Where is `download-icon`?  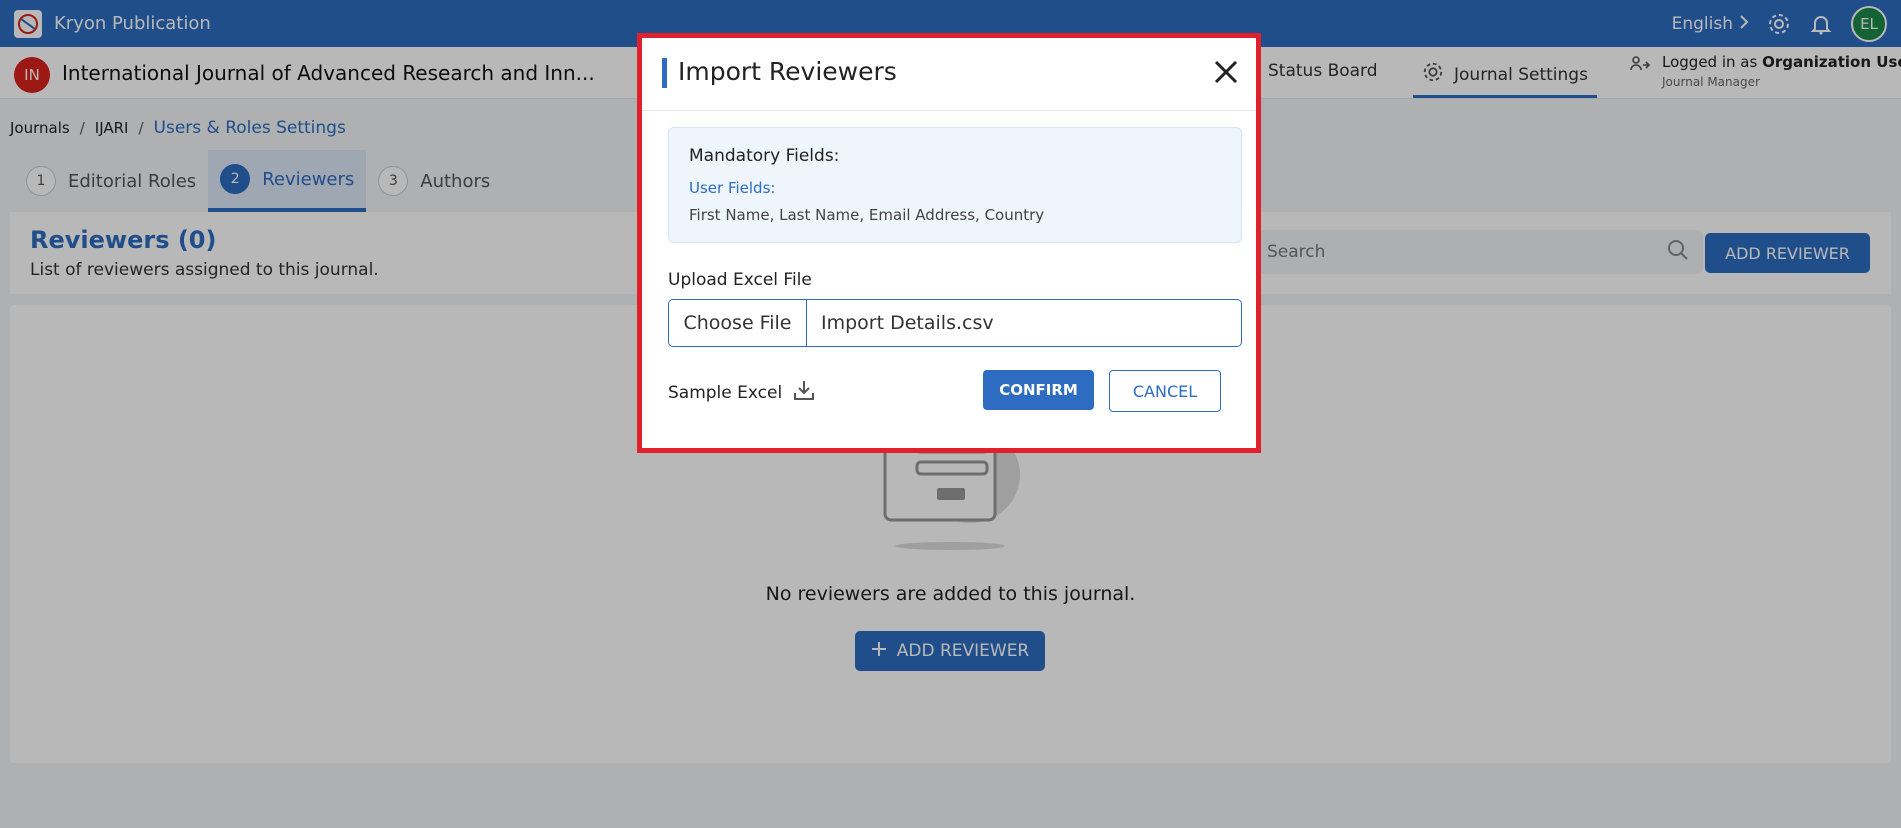
download-icon is located at coordinates (804, 392).